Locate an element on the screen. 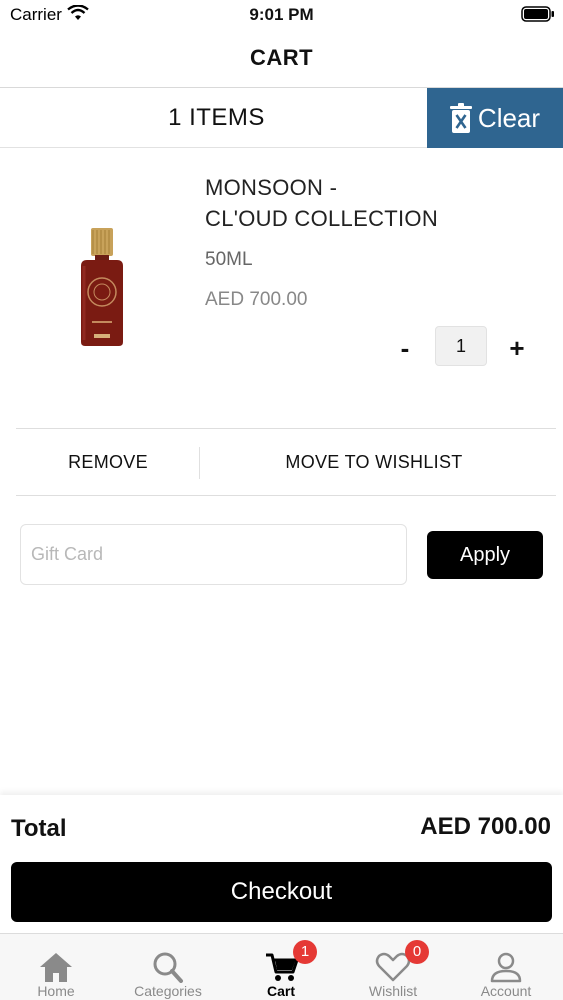  nav-bar: CART is located at coordinates (281, 59).